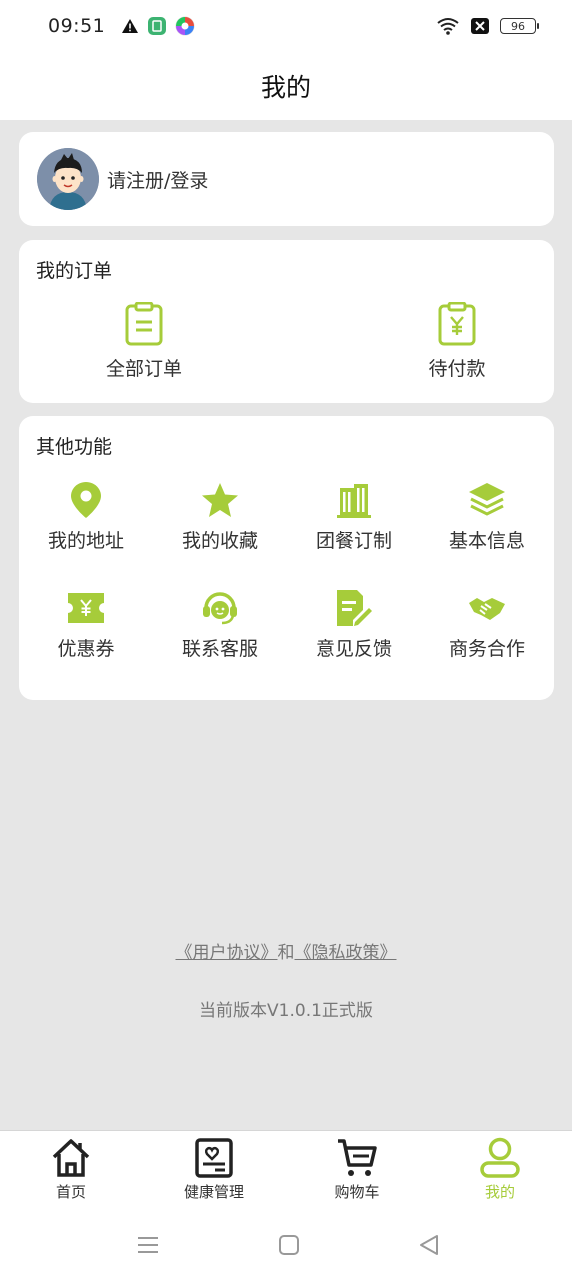  What do you see at coordinates (286, 321) in the screenshot?
I see `orders-card: 我的订单 全部订单 待付款` at bounding box center [286, 321].